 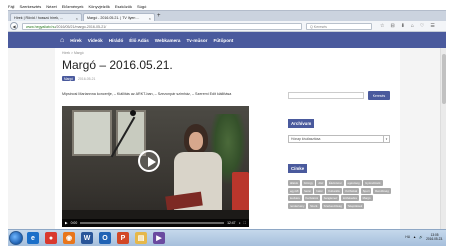 I want to click on tag-item: kedvére, so click(x=295, y=198).